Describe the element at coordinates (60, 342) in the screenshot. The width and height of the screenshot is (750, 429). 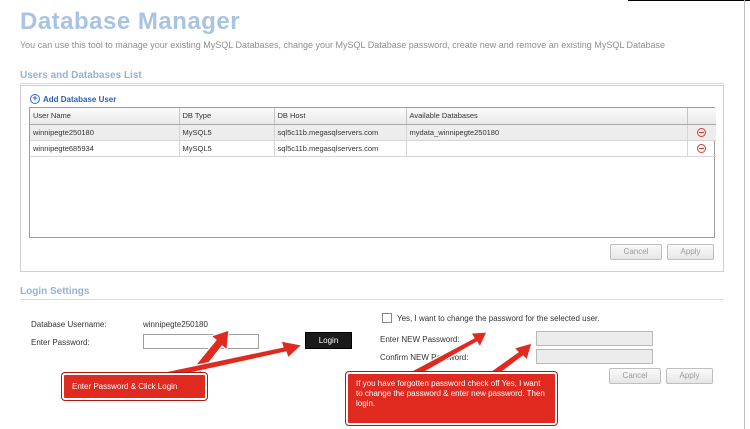
I see `password-label: Enter Password:` at that location.